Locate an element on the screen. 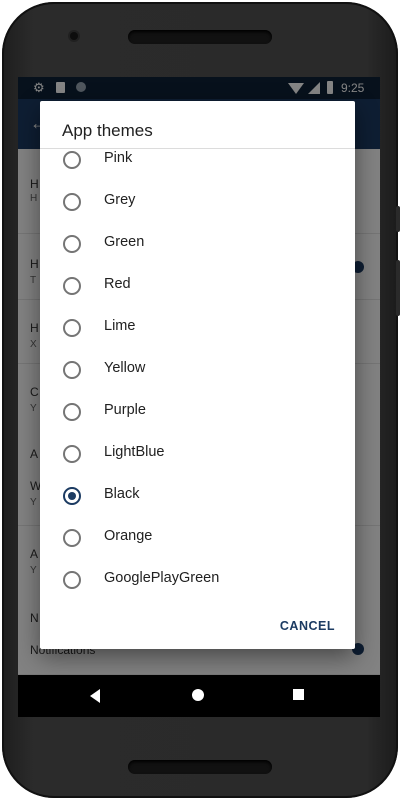 This screenshot has width=400, height=800. theme-option-label: Purple is located at coordinates (125, 410).